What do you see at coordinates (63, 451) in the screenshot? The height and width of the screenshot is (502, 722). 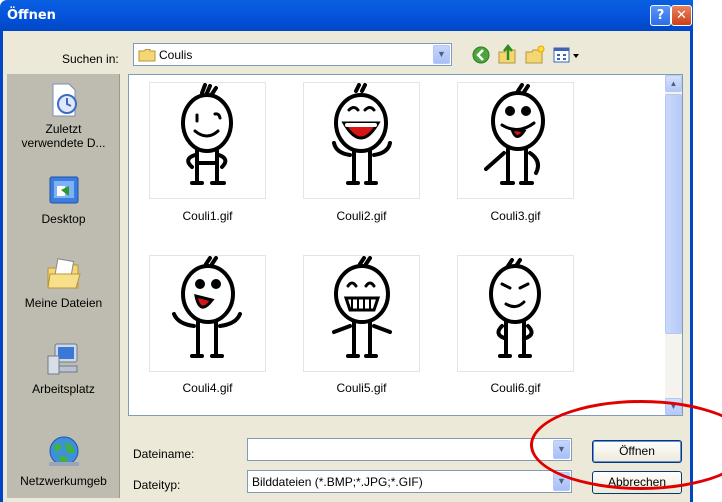 I see `network-places-icon` at bounding box center [63, 451].